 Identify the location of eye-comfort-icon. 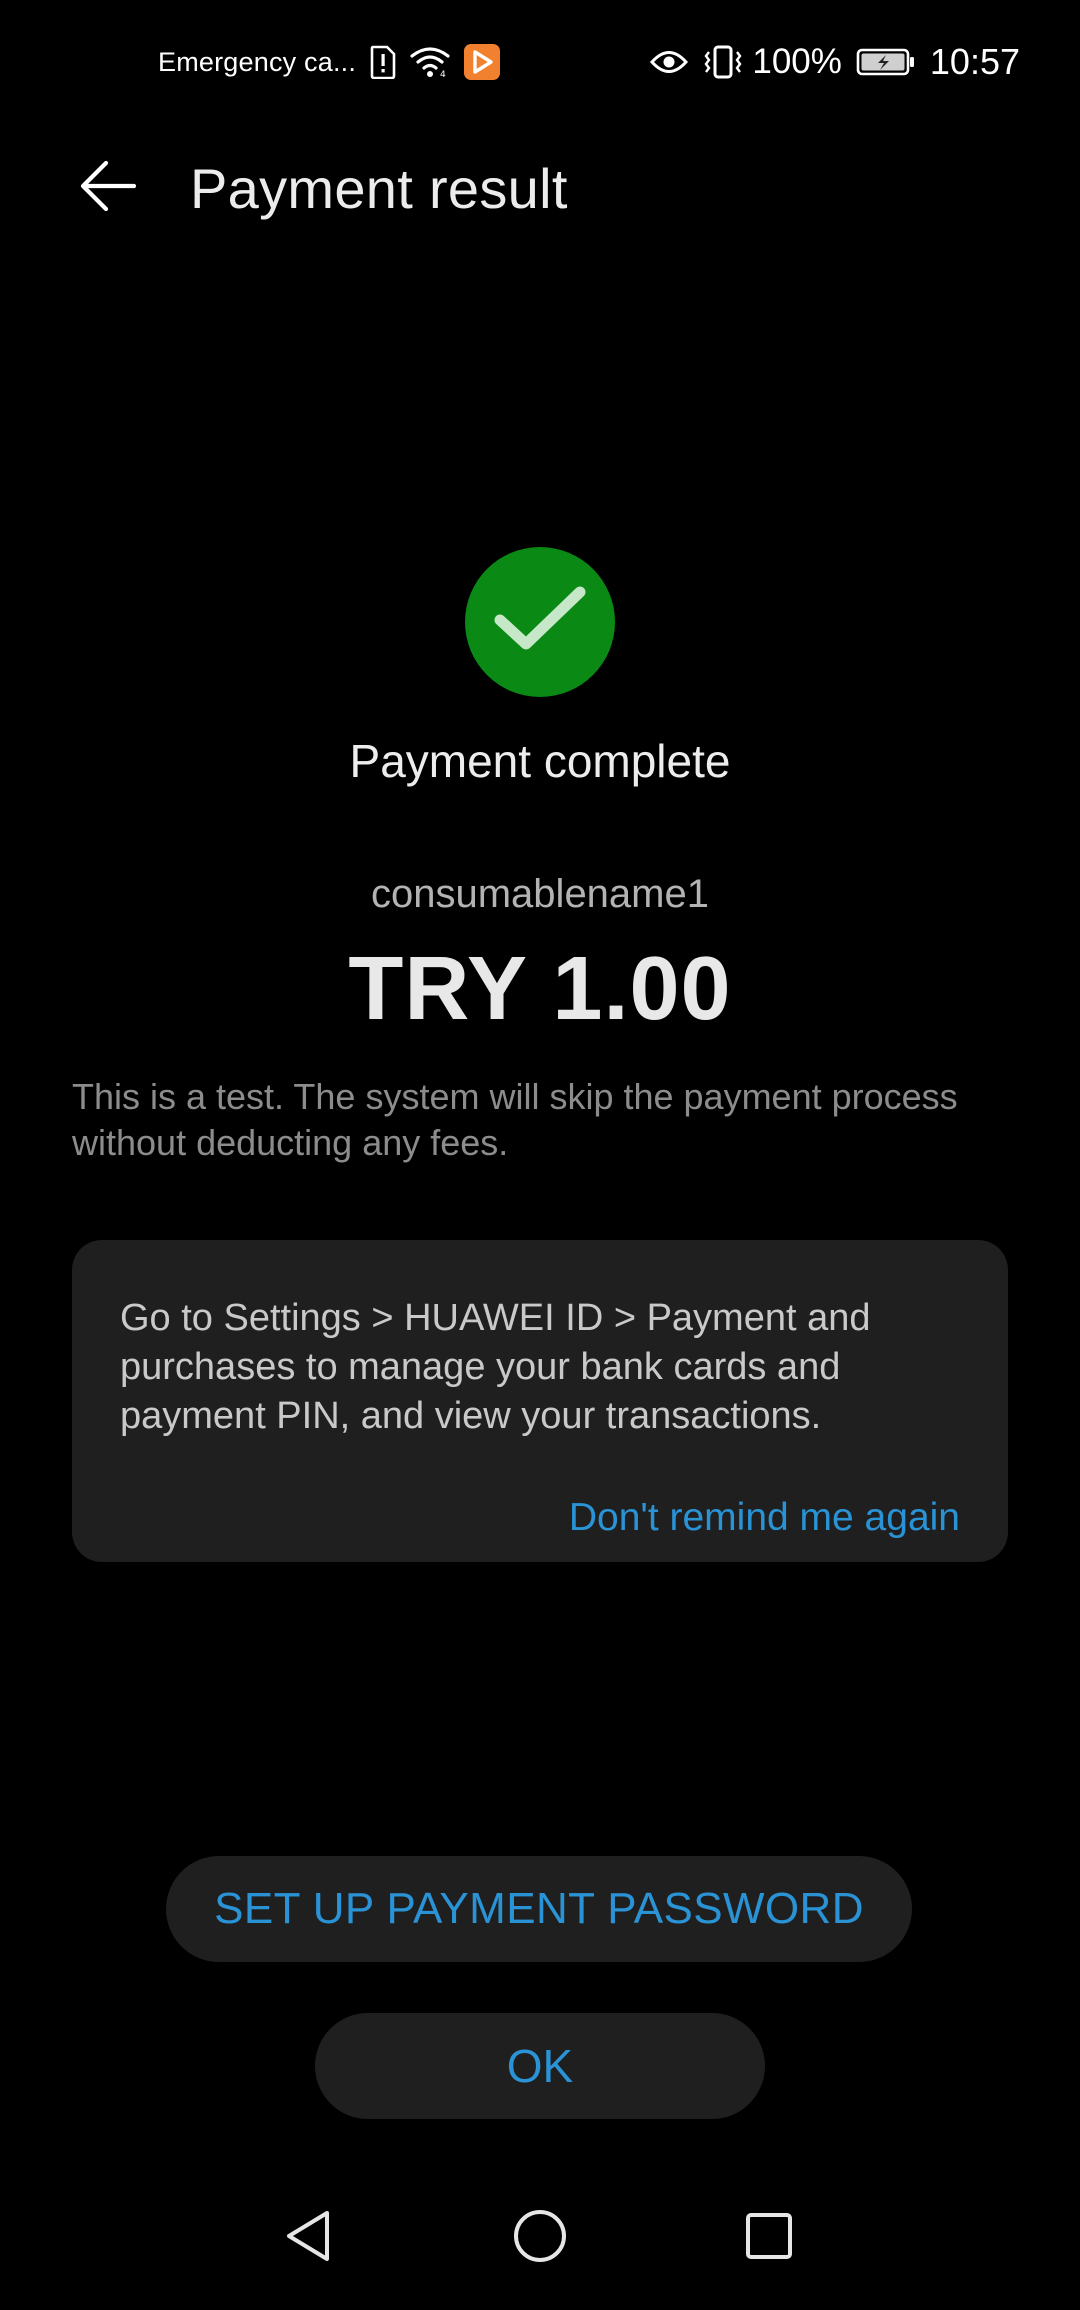
(669, 62).